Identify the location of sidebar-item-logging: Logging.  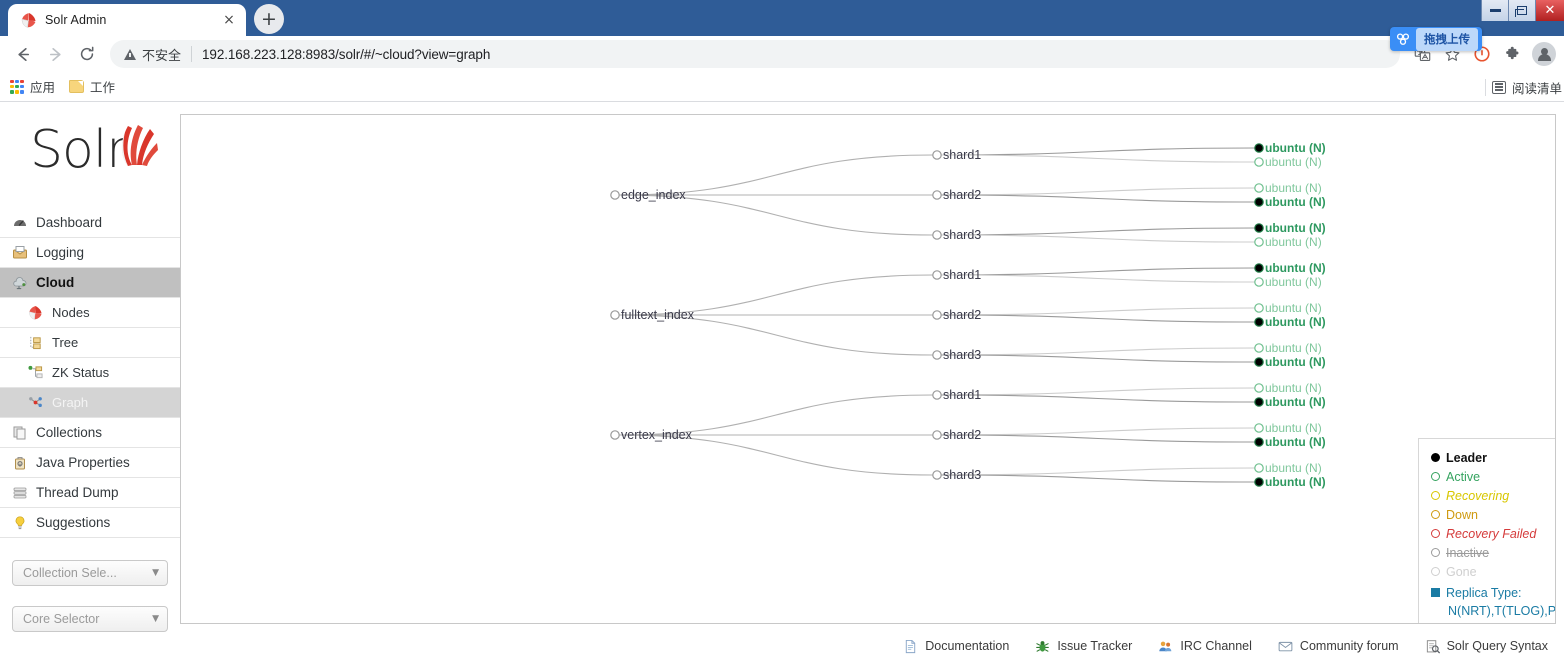
(90, 253).